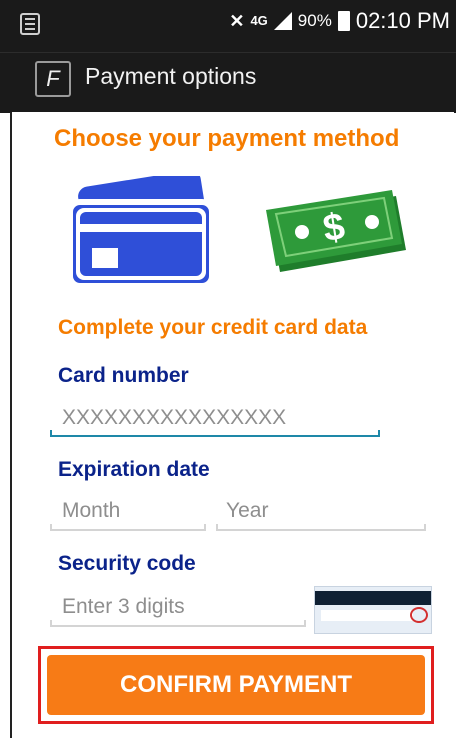  Describe the element at coordinates (91, 511) in the screenshot. I see `expiration-month-input: Month` at that location.